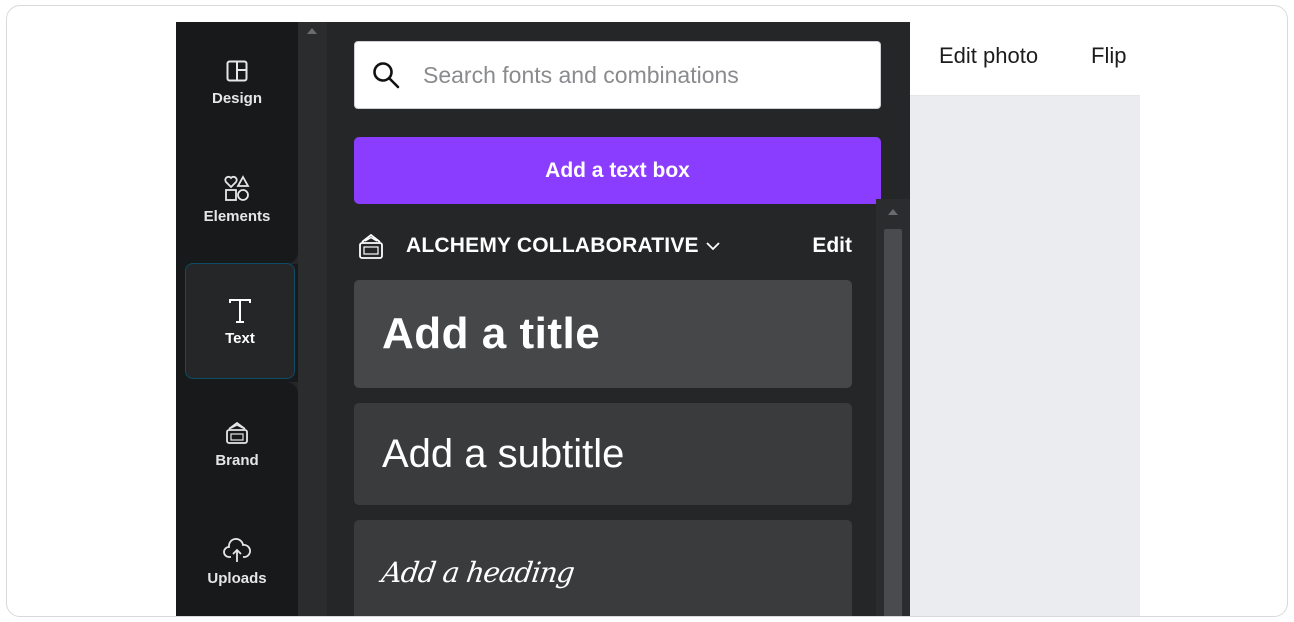 Image resolution: width=1294 pixels, height=622 pixels. Describe the element at coordinates (237, 551) in the screenshot. I see `cloud-upload-icon` at that location.